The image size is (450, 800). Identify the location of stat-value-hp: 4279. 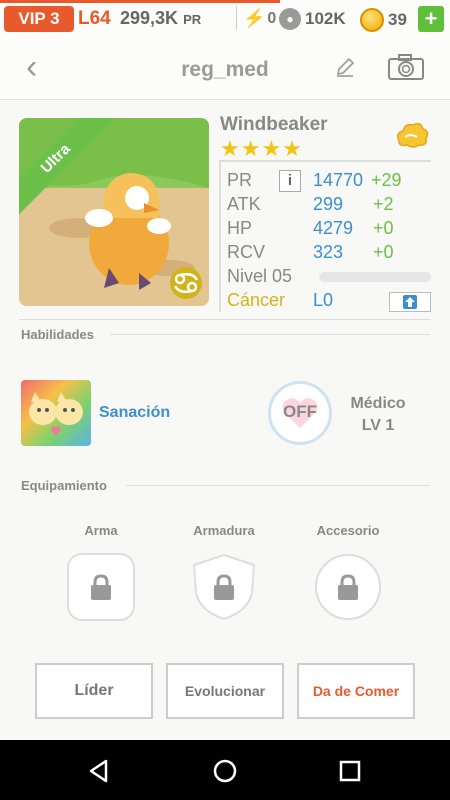
(333, 228).